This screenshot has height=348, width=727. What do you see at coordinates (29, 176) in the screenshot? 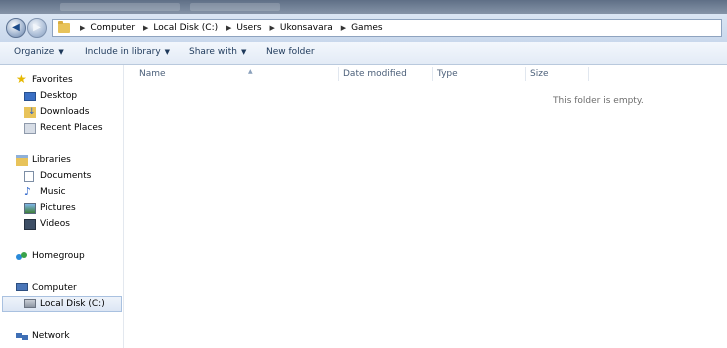
I see `documents-icon` at bounding box center [29, 176].